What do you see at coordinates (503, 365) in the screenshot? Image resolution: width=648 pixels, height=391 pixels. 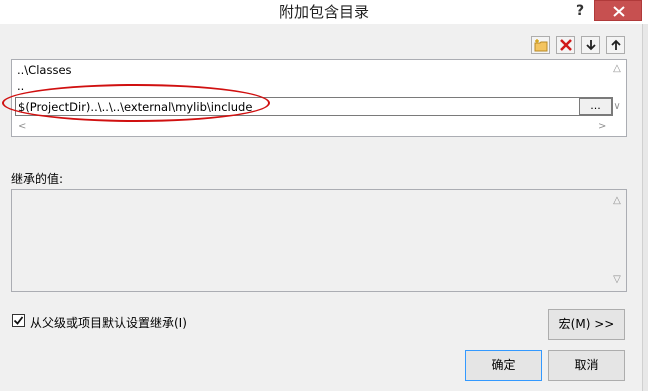 I see `ok-button: 确定` at bounding box center [503, 365].